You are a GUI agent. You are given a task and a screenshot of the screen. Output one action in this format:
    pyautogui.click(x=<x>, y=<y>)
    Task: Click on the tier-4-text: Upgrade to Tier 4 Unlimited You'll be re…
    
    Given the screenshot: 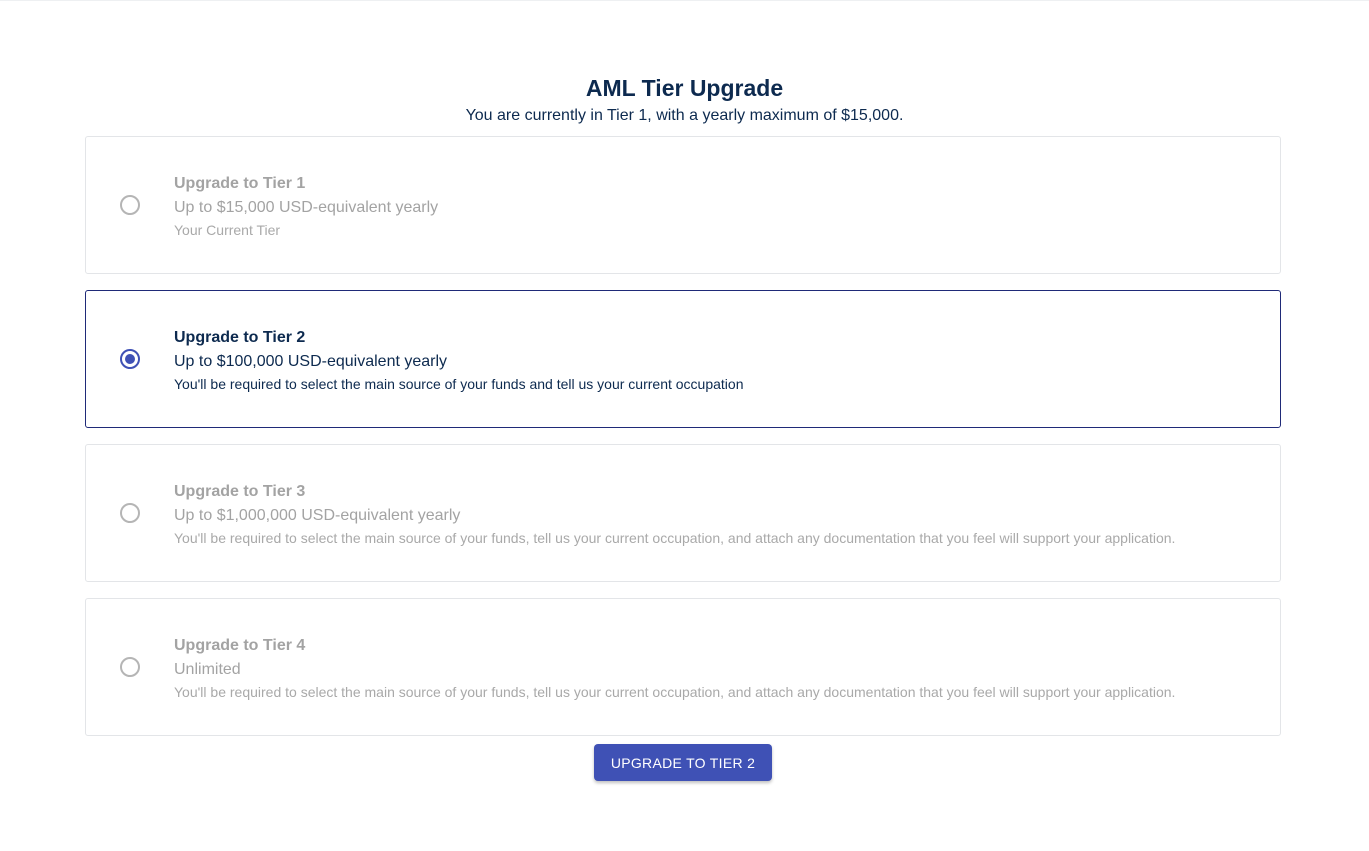 What is the action you would take?
    pyautogui.click(x=674, y=668)
    